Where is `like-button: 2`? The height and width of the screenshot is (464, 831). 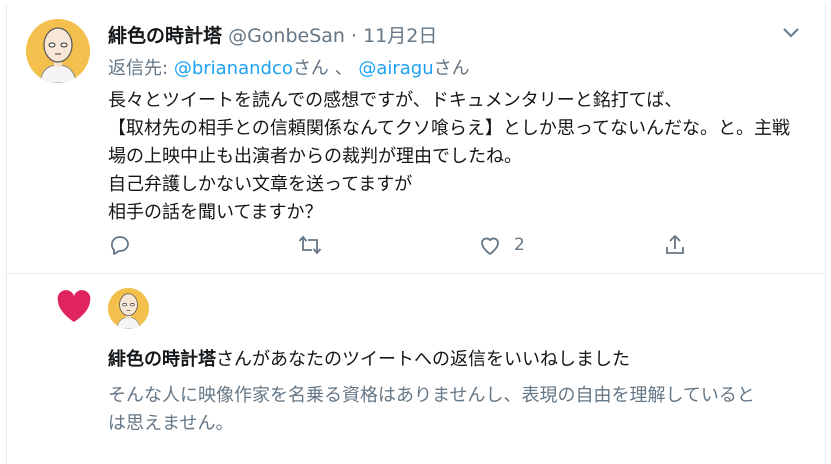 like-button: 2 is located at coordinates (501, 245).